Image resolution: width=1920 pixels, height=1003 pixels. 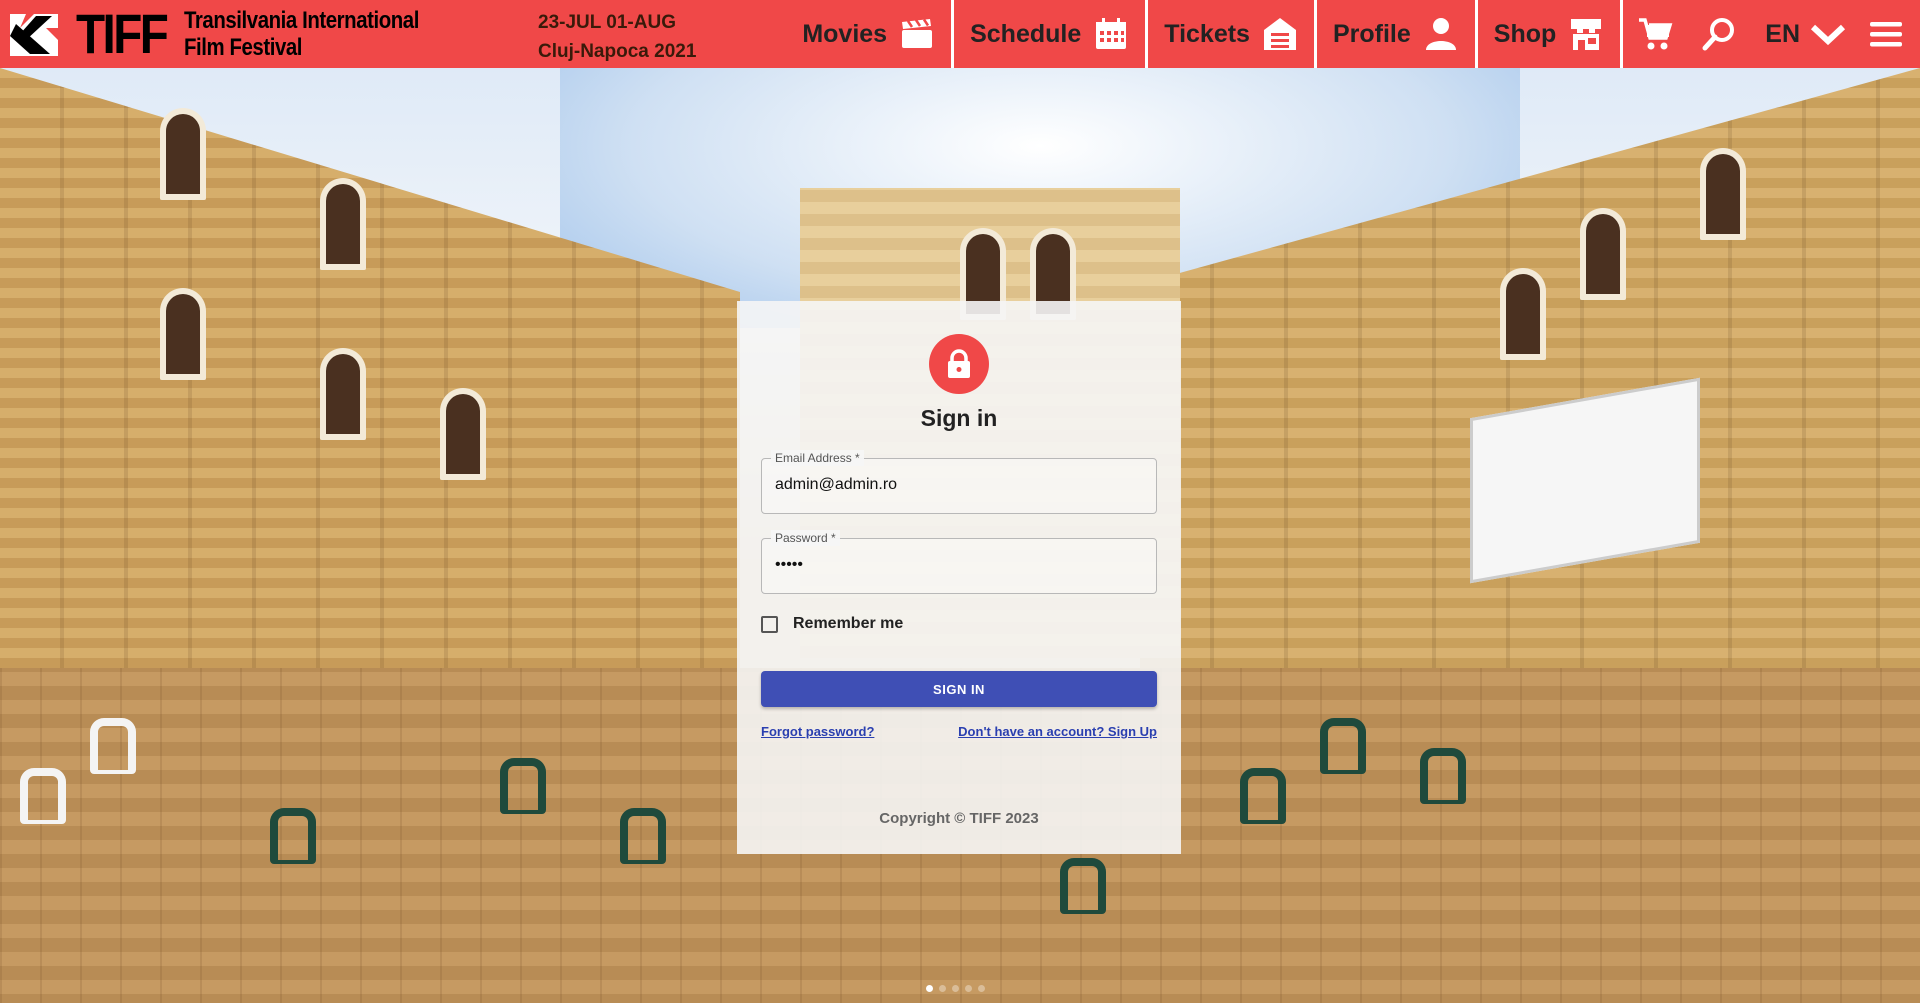 I want to click on lock-avatar, so click(x=959, y=364).